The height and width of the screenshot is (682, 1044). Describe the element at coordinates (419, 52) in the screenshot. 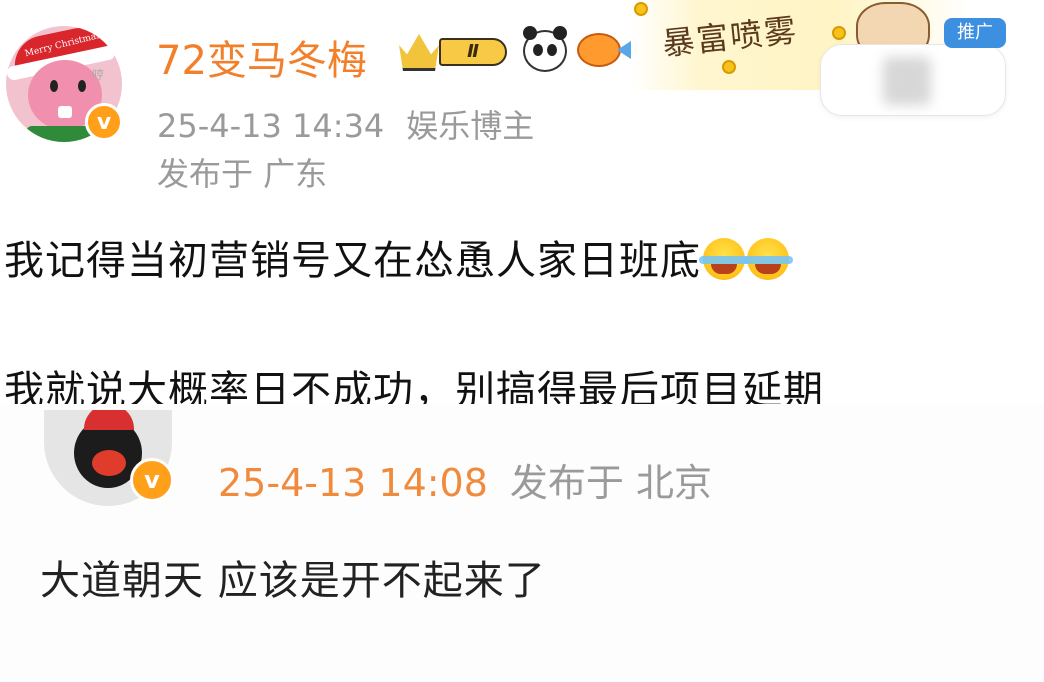

I see `crown-icon` at that location.